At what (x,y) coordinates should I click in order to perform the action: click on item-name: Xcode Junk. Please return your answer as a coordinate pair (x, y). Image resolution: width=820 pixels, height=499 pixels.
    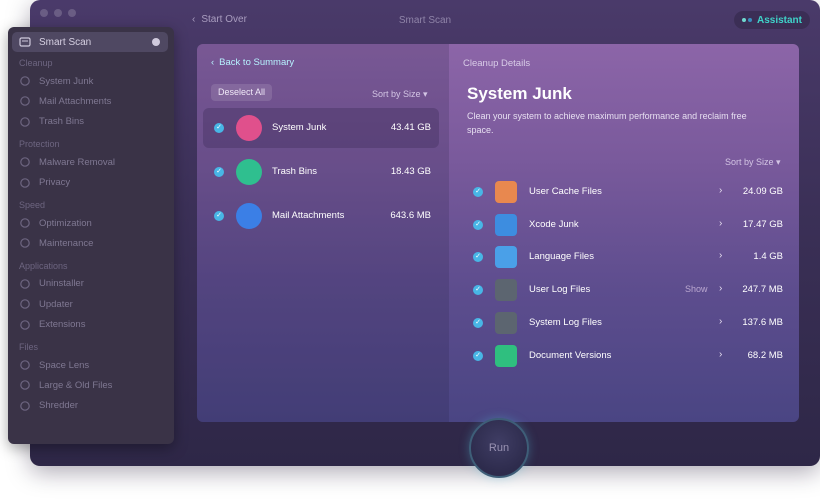
    Looking at the image, I should click on (554, 224).